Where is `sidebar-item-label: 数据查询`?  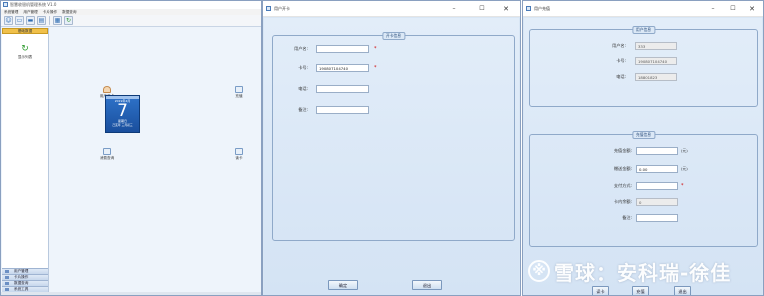 sidebar-item-label: 数据查询 is located at coordinates (21, 283).